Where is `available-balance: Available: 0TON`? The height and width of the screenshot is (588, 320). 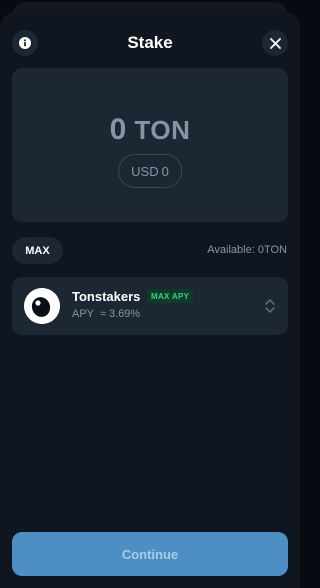 available-balance: Available: 0TON is located at coordinates (247, 250).